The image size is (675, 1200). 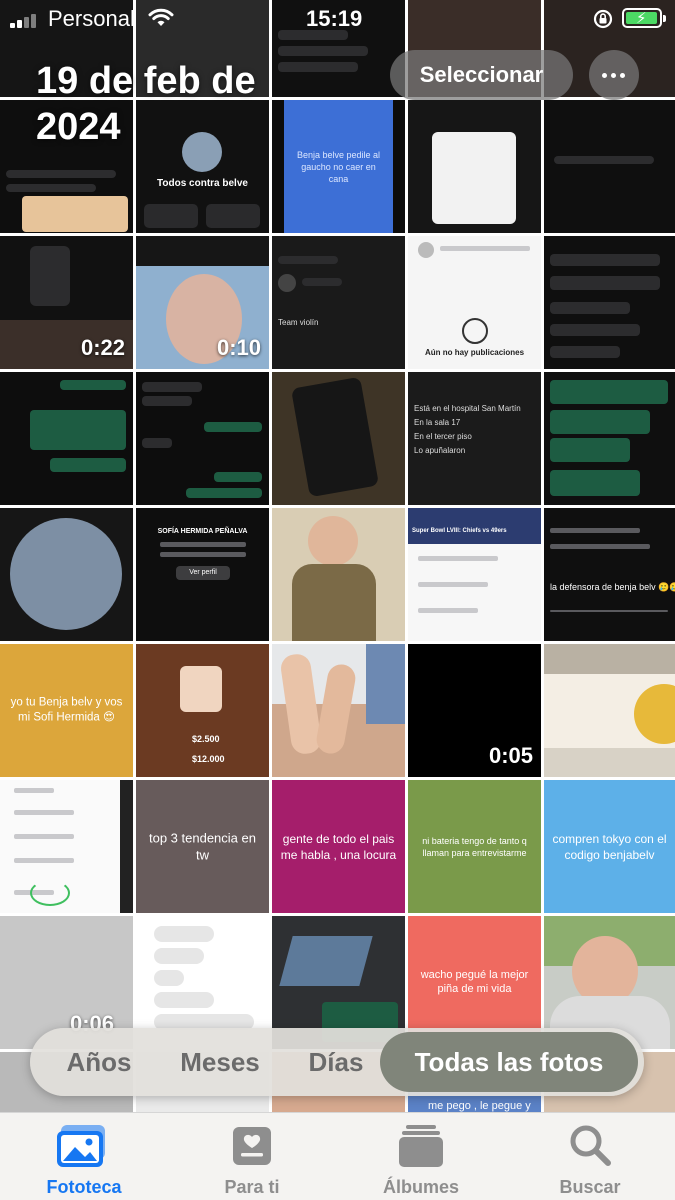 What do you see at coordinates (202, 302) in the screenshot?
I see `video-thumbnail: 0:10` at bounding box center [202, 302].